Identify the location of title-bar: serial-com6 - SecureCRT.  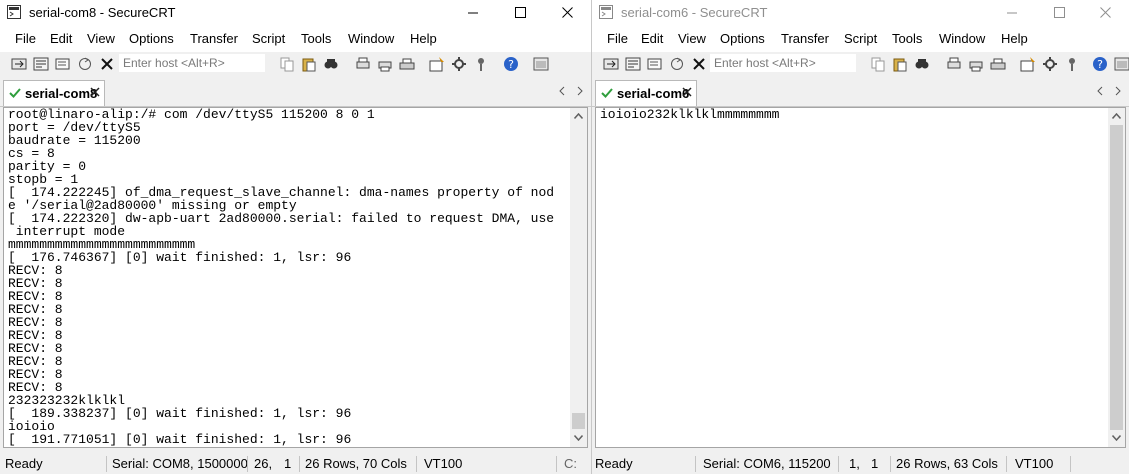
(860, 13).